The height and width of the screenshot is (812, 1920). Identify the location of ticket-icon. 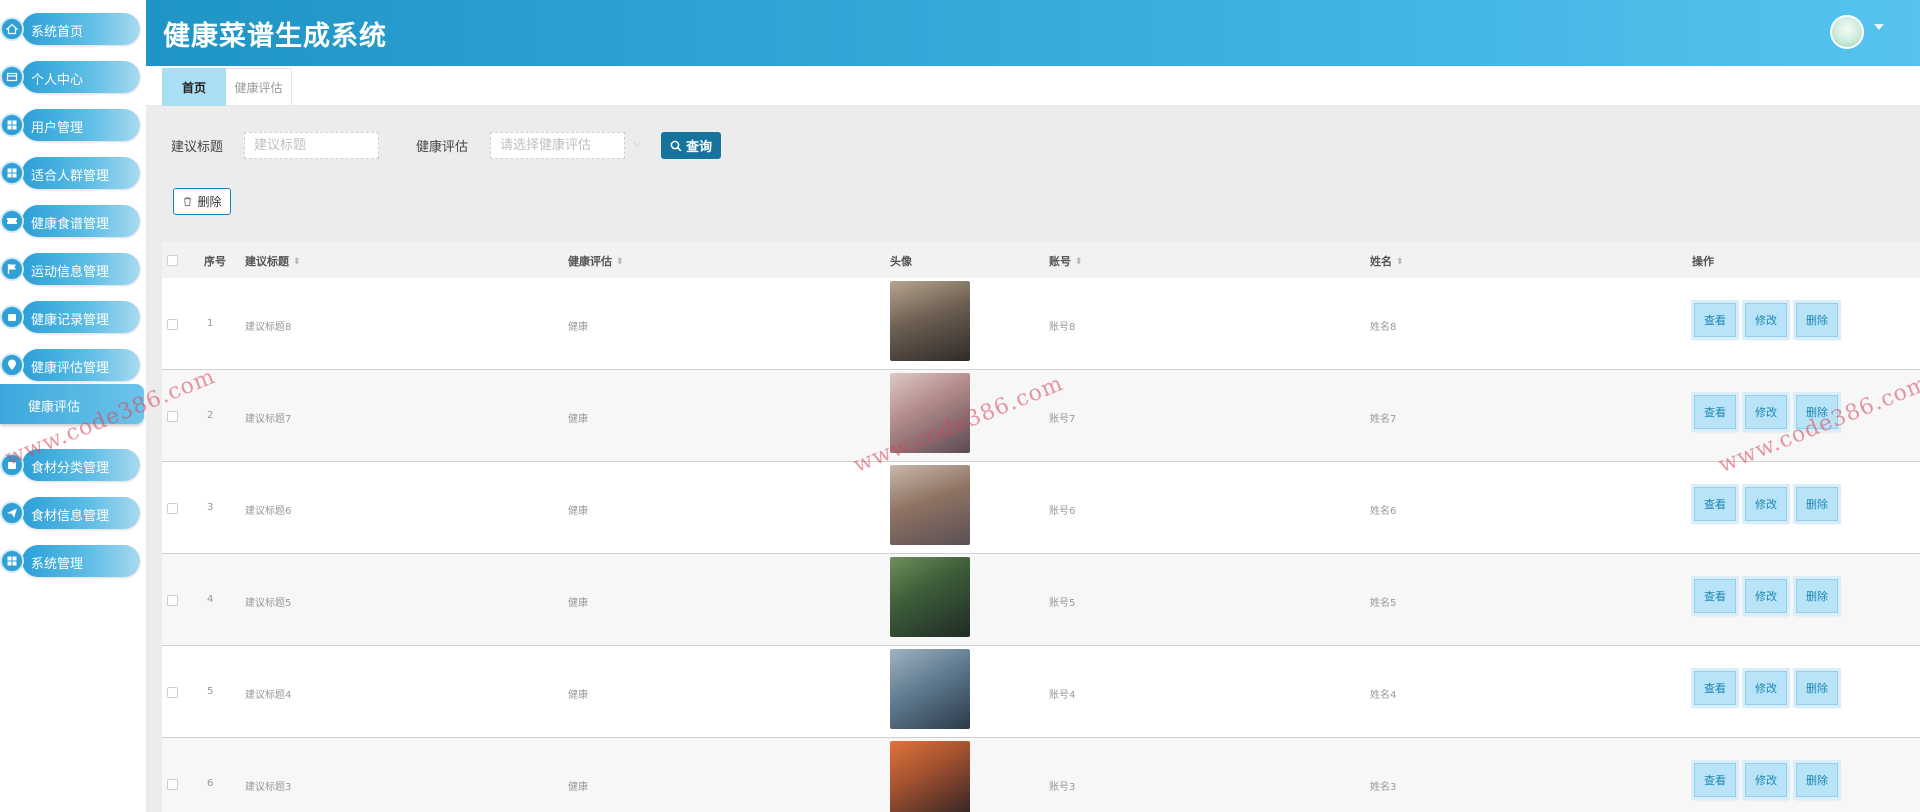
(12, 221).